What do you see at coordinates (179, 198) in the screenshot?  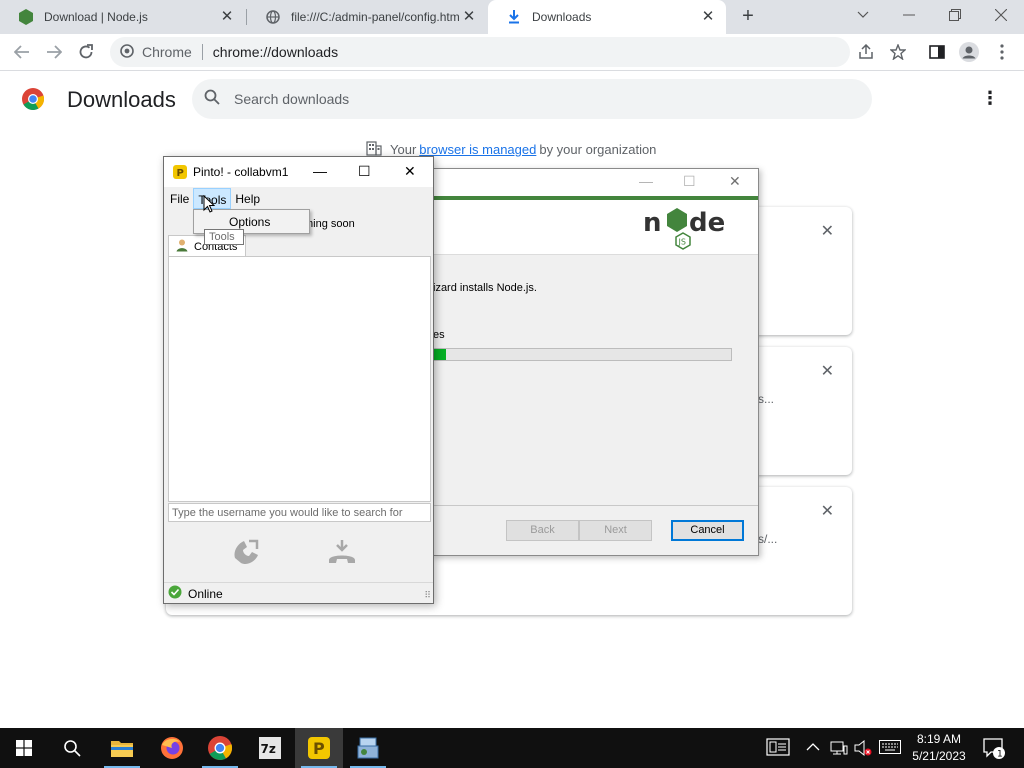 I see `menu-file: File` at bounding box center [179, 198].